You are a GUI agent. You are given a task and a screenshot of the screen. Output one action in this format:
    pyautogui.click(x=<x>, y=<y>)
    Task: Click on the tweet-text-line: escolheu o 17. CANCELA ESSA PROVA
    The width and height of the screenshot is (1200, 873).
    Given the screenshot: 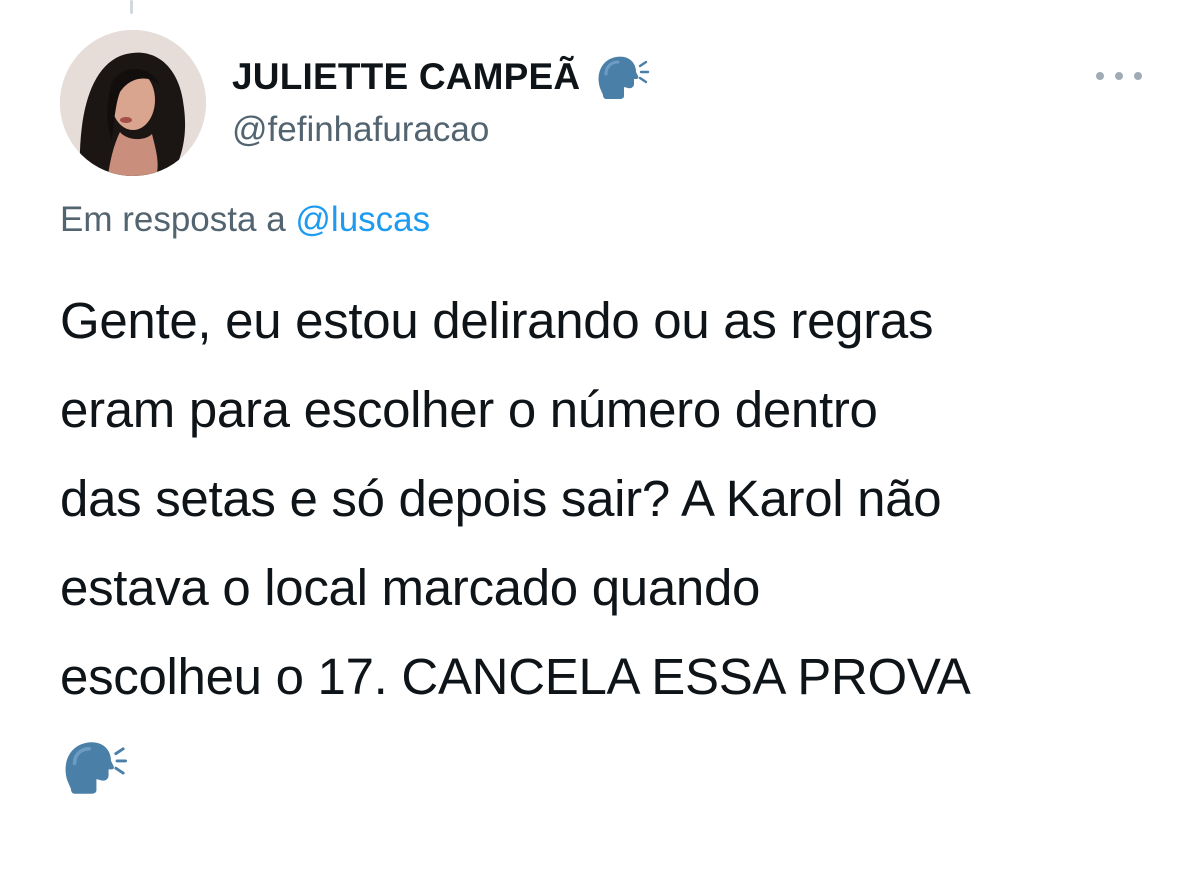 What is the action you would take?
    pyautogui.click(x=515, y=676)
    